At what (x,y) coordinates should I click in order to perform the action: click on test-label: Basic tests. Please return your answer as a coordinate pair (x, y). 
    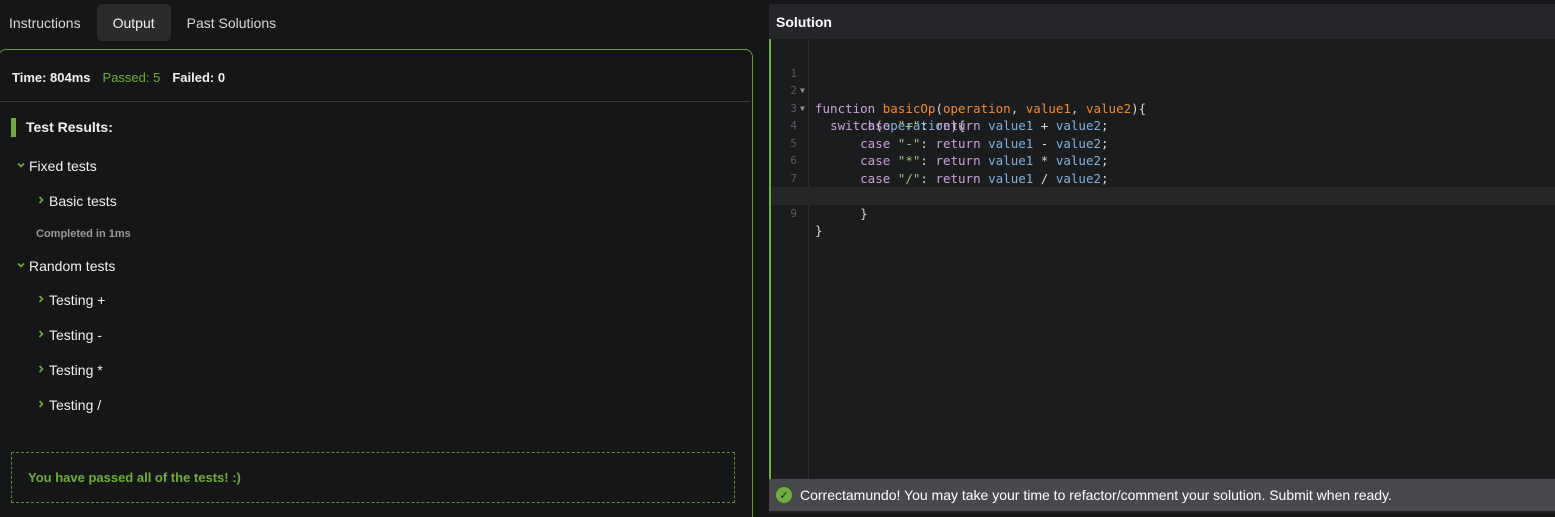
    Looking at the image, I should click on (83, 201).